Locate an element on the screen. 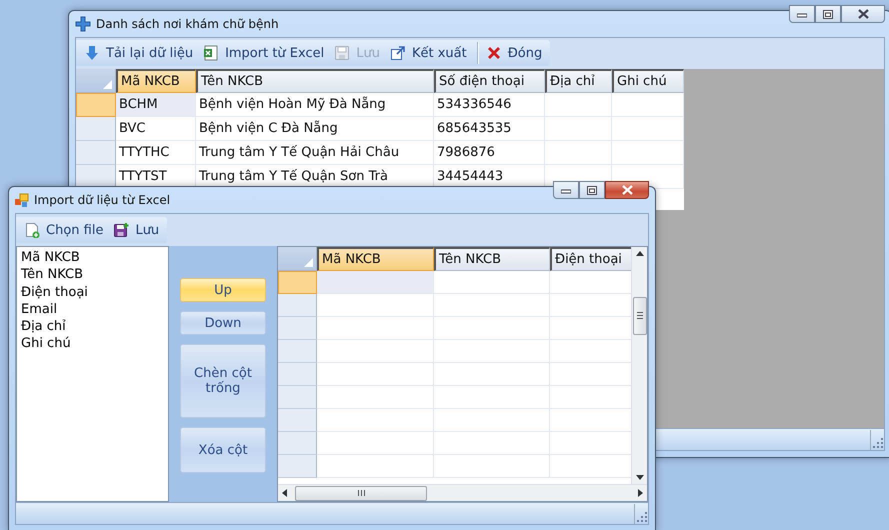  column-header: Điện thoại is located at coordinates (590, 259).